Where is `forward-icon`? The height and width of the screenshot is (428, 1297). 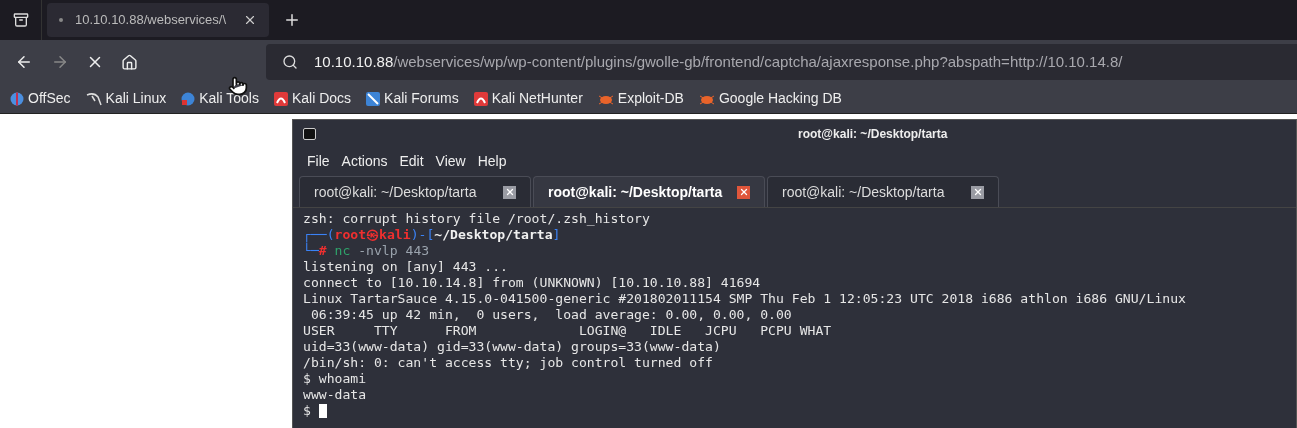 forward-icon is located at coordinates (60, 62).